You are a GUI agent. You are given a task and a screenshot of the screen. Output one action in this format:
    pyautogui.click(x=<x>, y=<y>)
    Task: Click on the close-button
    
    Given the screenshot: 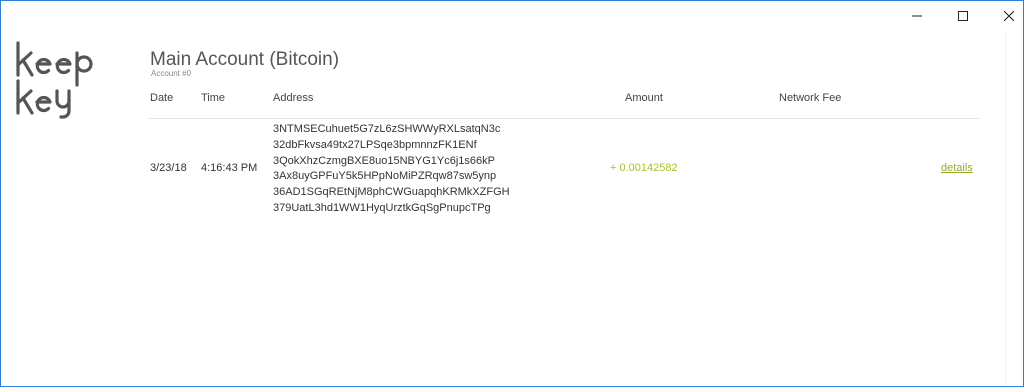 What is the action you would take?
    pyautogui.click(x=1004, y=16)
    